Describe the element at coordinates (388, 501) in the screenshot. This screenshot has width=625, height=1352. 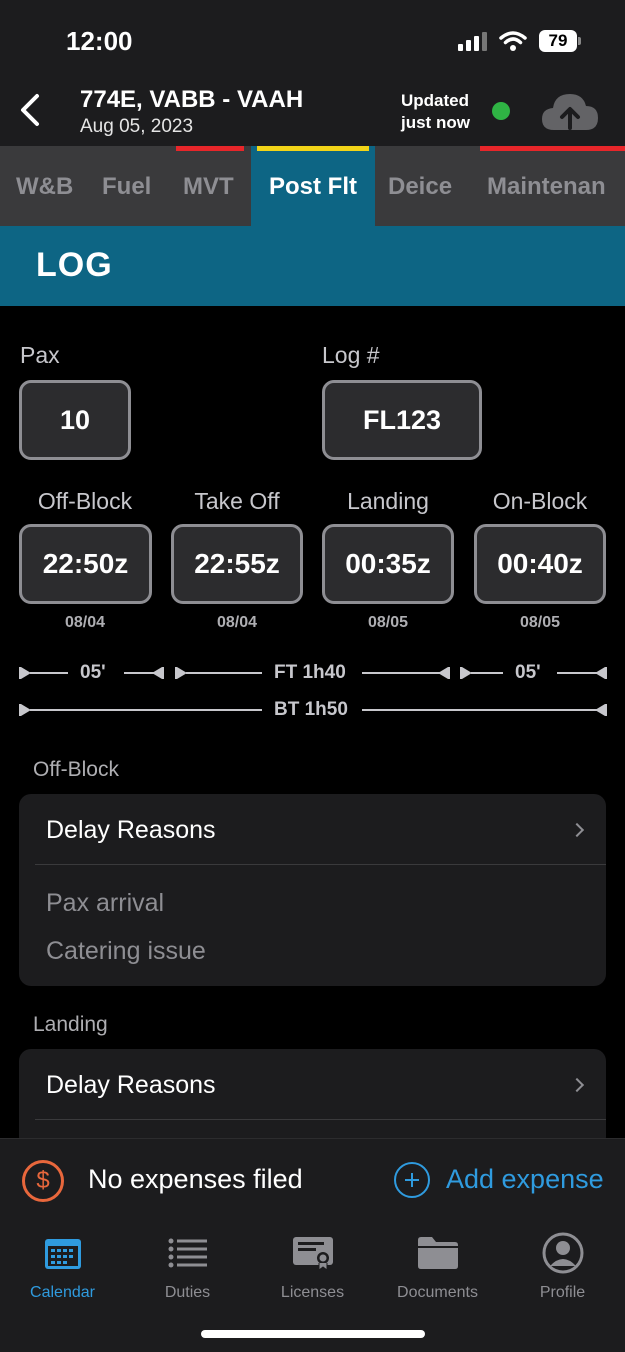
I see `landing-label: Landing` at that location.